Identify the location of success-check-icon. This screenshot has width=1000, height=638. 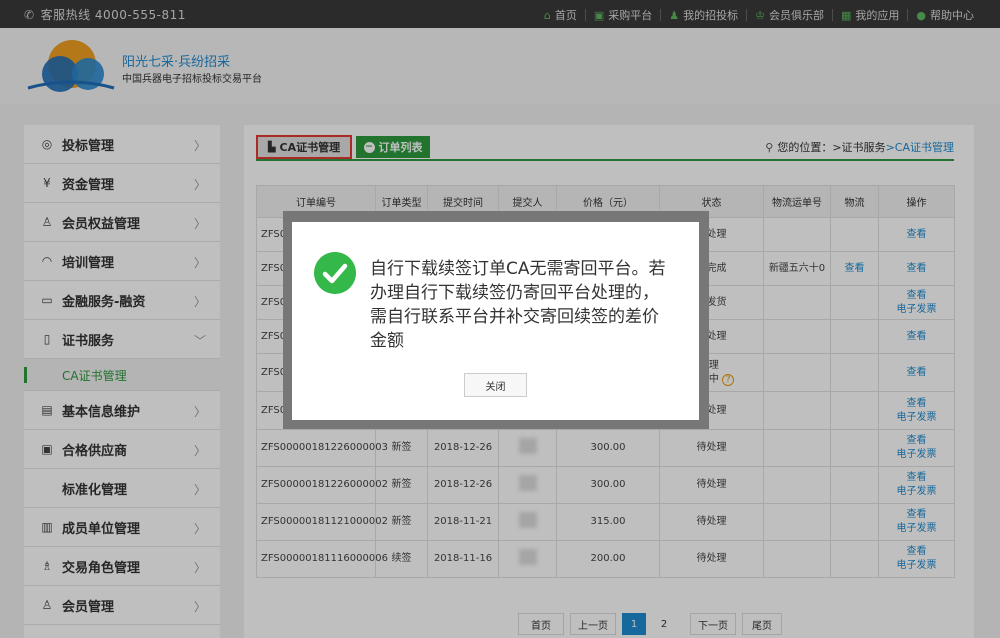
(335, 273).